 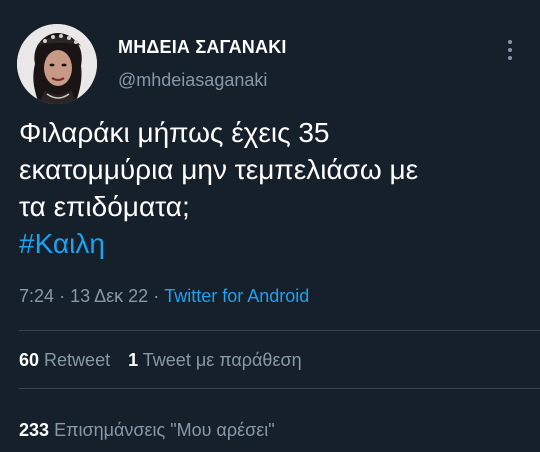 What do you see at coordinates (271, 243) in the screenshot?
I see `hashtag-link: #Καιλη` at bounding box center [271, 243].